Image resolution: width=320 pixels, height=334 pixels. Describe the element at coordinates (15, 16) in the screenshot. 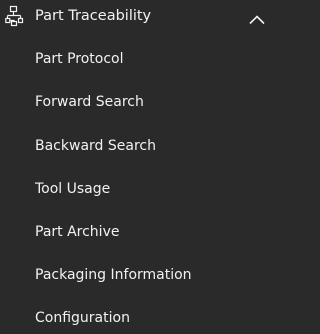

I see `traceability-tree-icon` at that location.